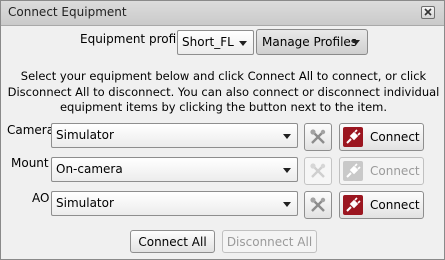 The width and height of the screenshot is (445, 260). I want to click on mount-select: On-camera, so click(174, 169).